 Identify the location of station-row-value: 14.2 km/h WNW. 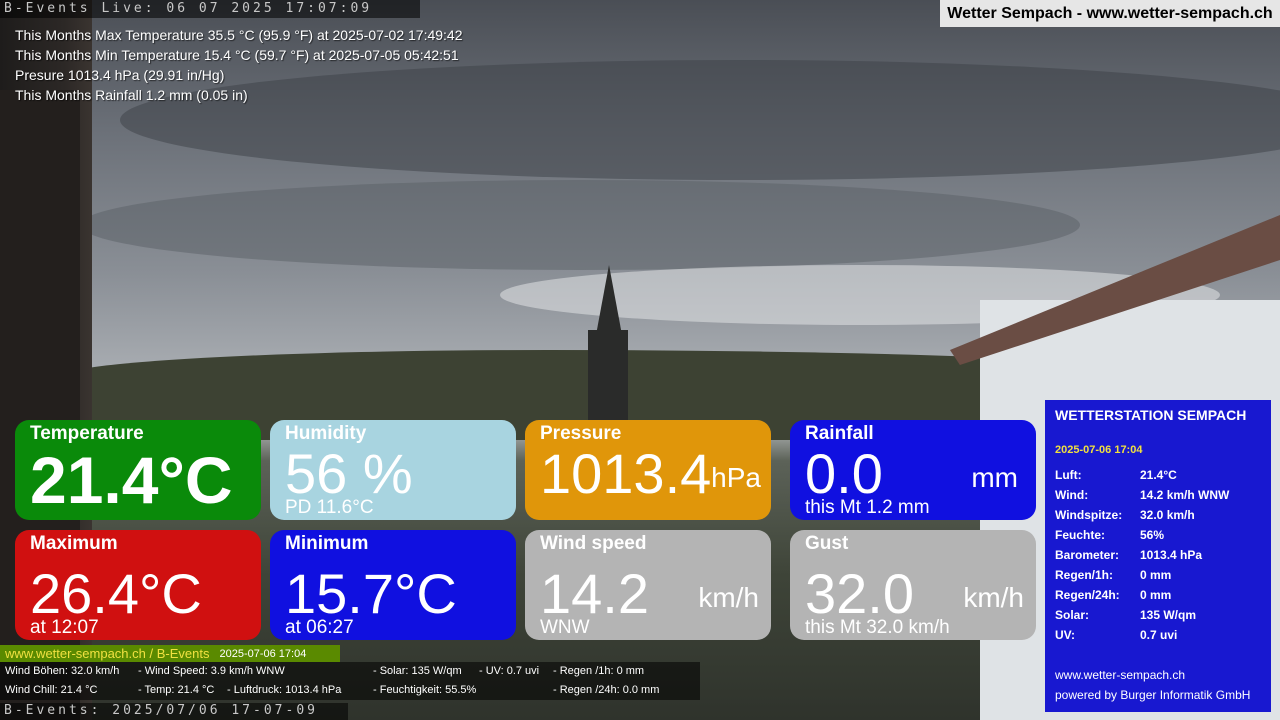
(1185, 495).